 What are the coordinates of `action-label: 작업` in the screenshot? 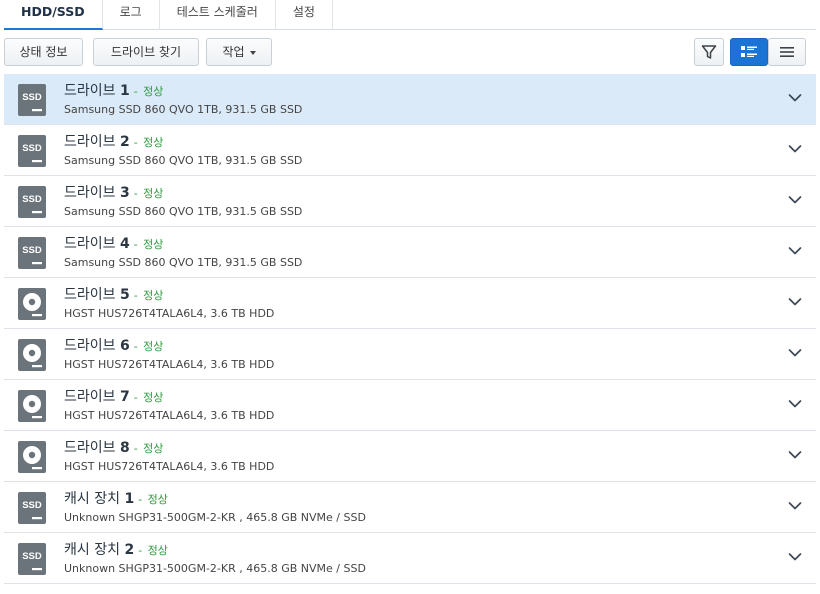 It's located at (233, 52).